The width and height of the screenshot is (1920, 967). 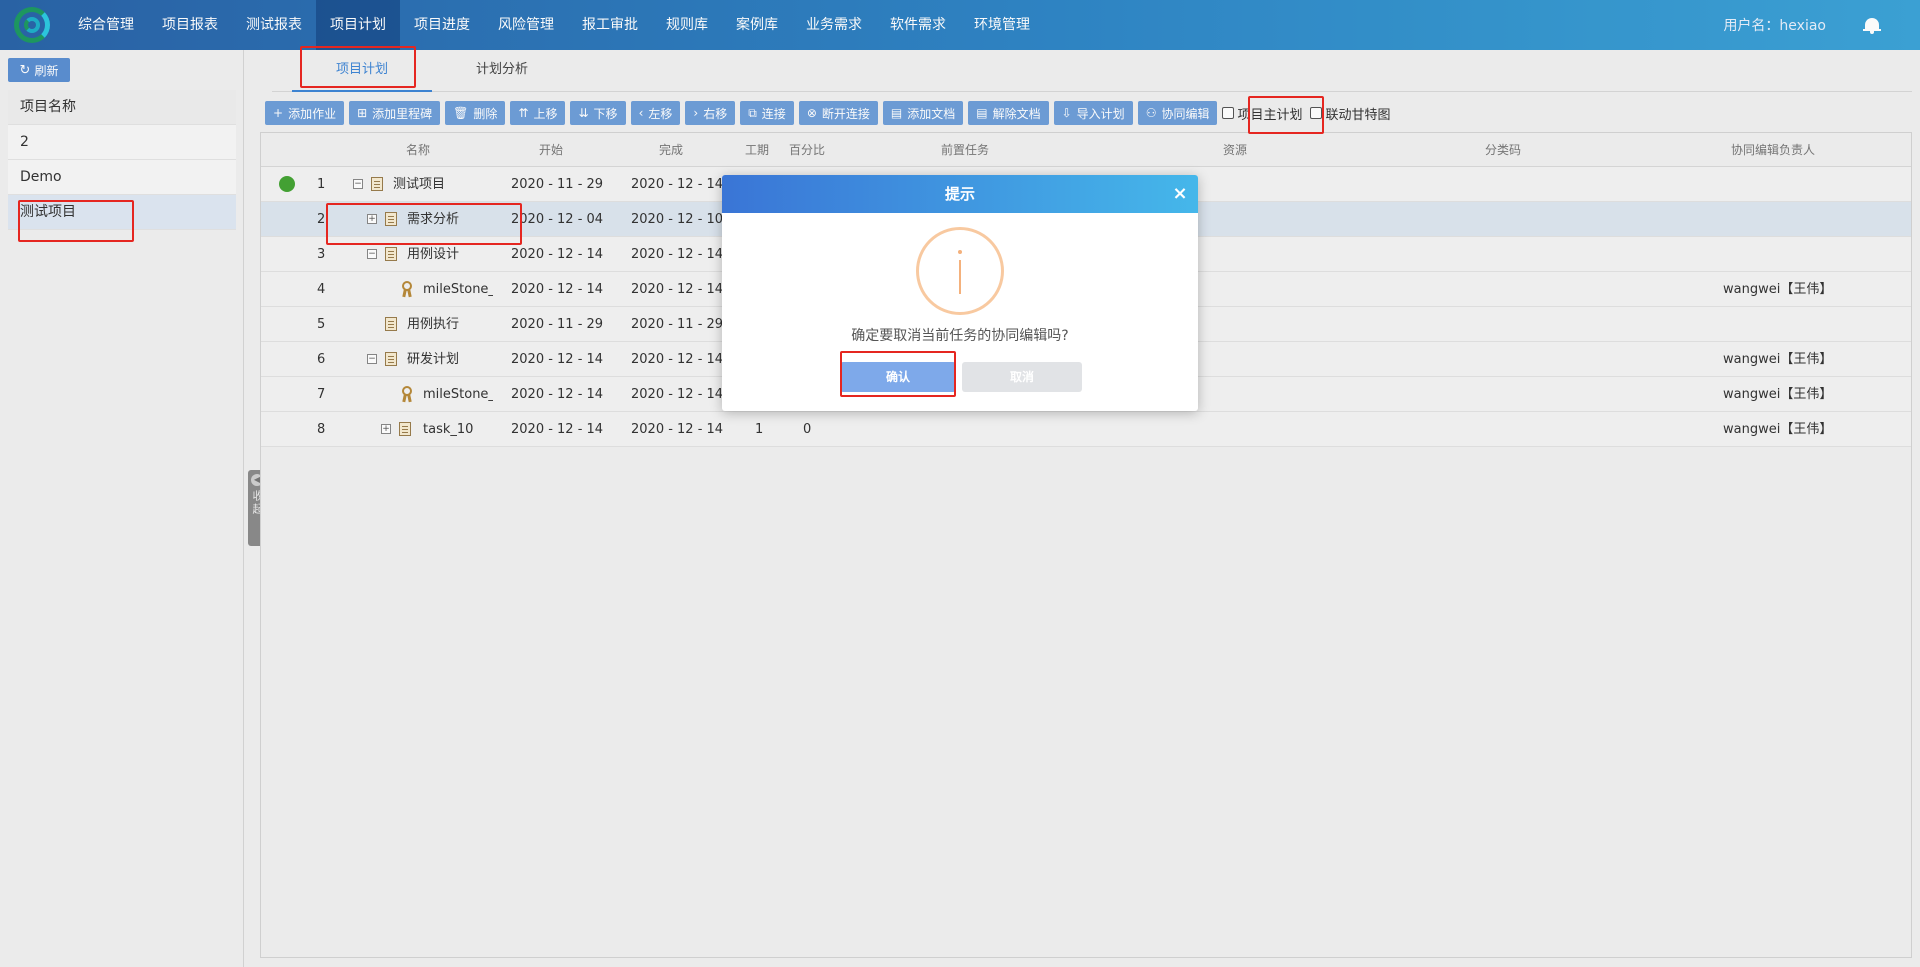 I want to click on dialog-message: 确定要取消当前任务的协同编辑吗?, so click(x=960, y=336).